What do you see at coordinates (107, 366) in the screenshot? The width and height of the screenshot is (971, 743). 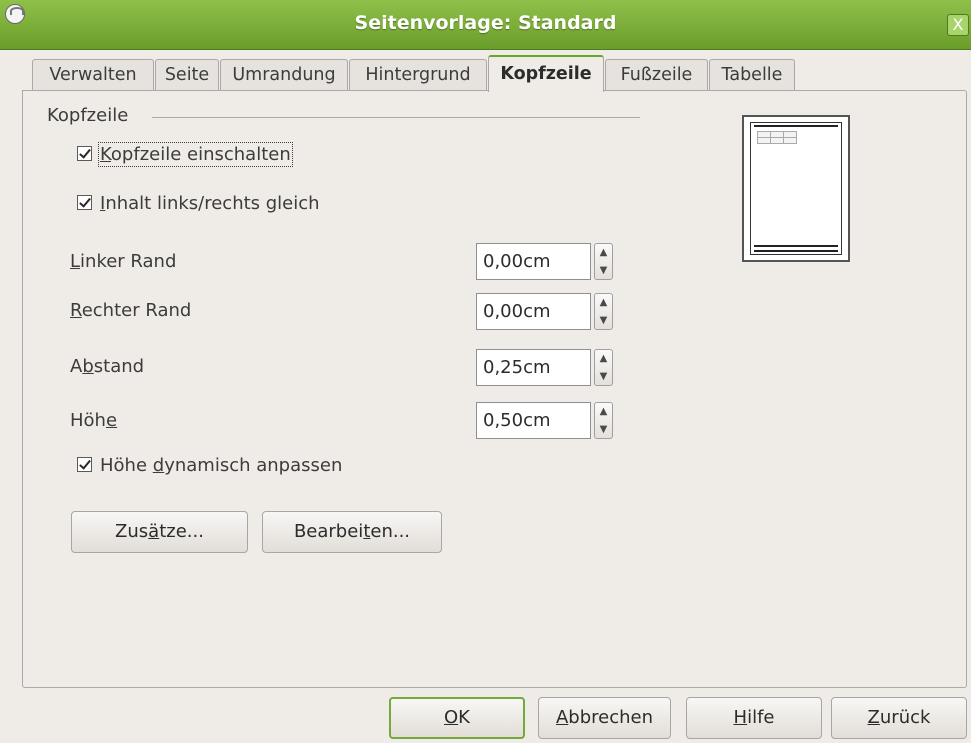 I see `label-abstand: Abstand` at bounding box center [107, 366].